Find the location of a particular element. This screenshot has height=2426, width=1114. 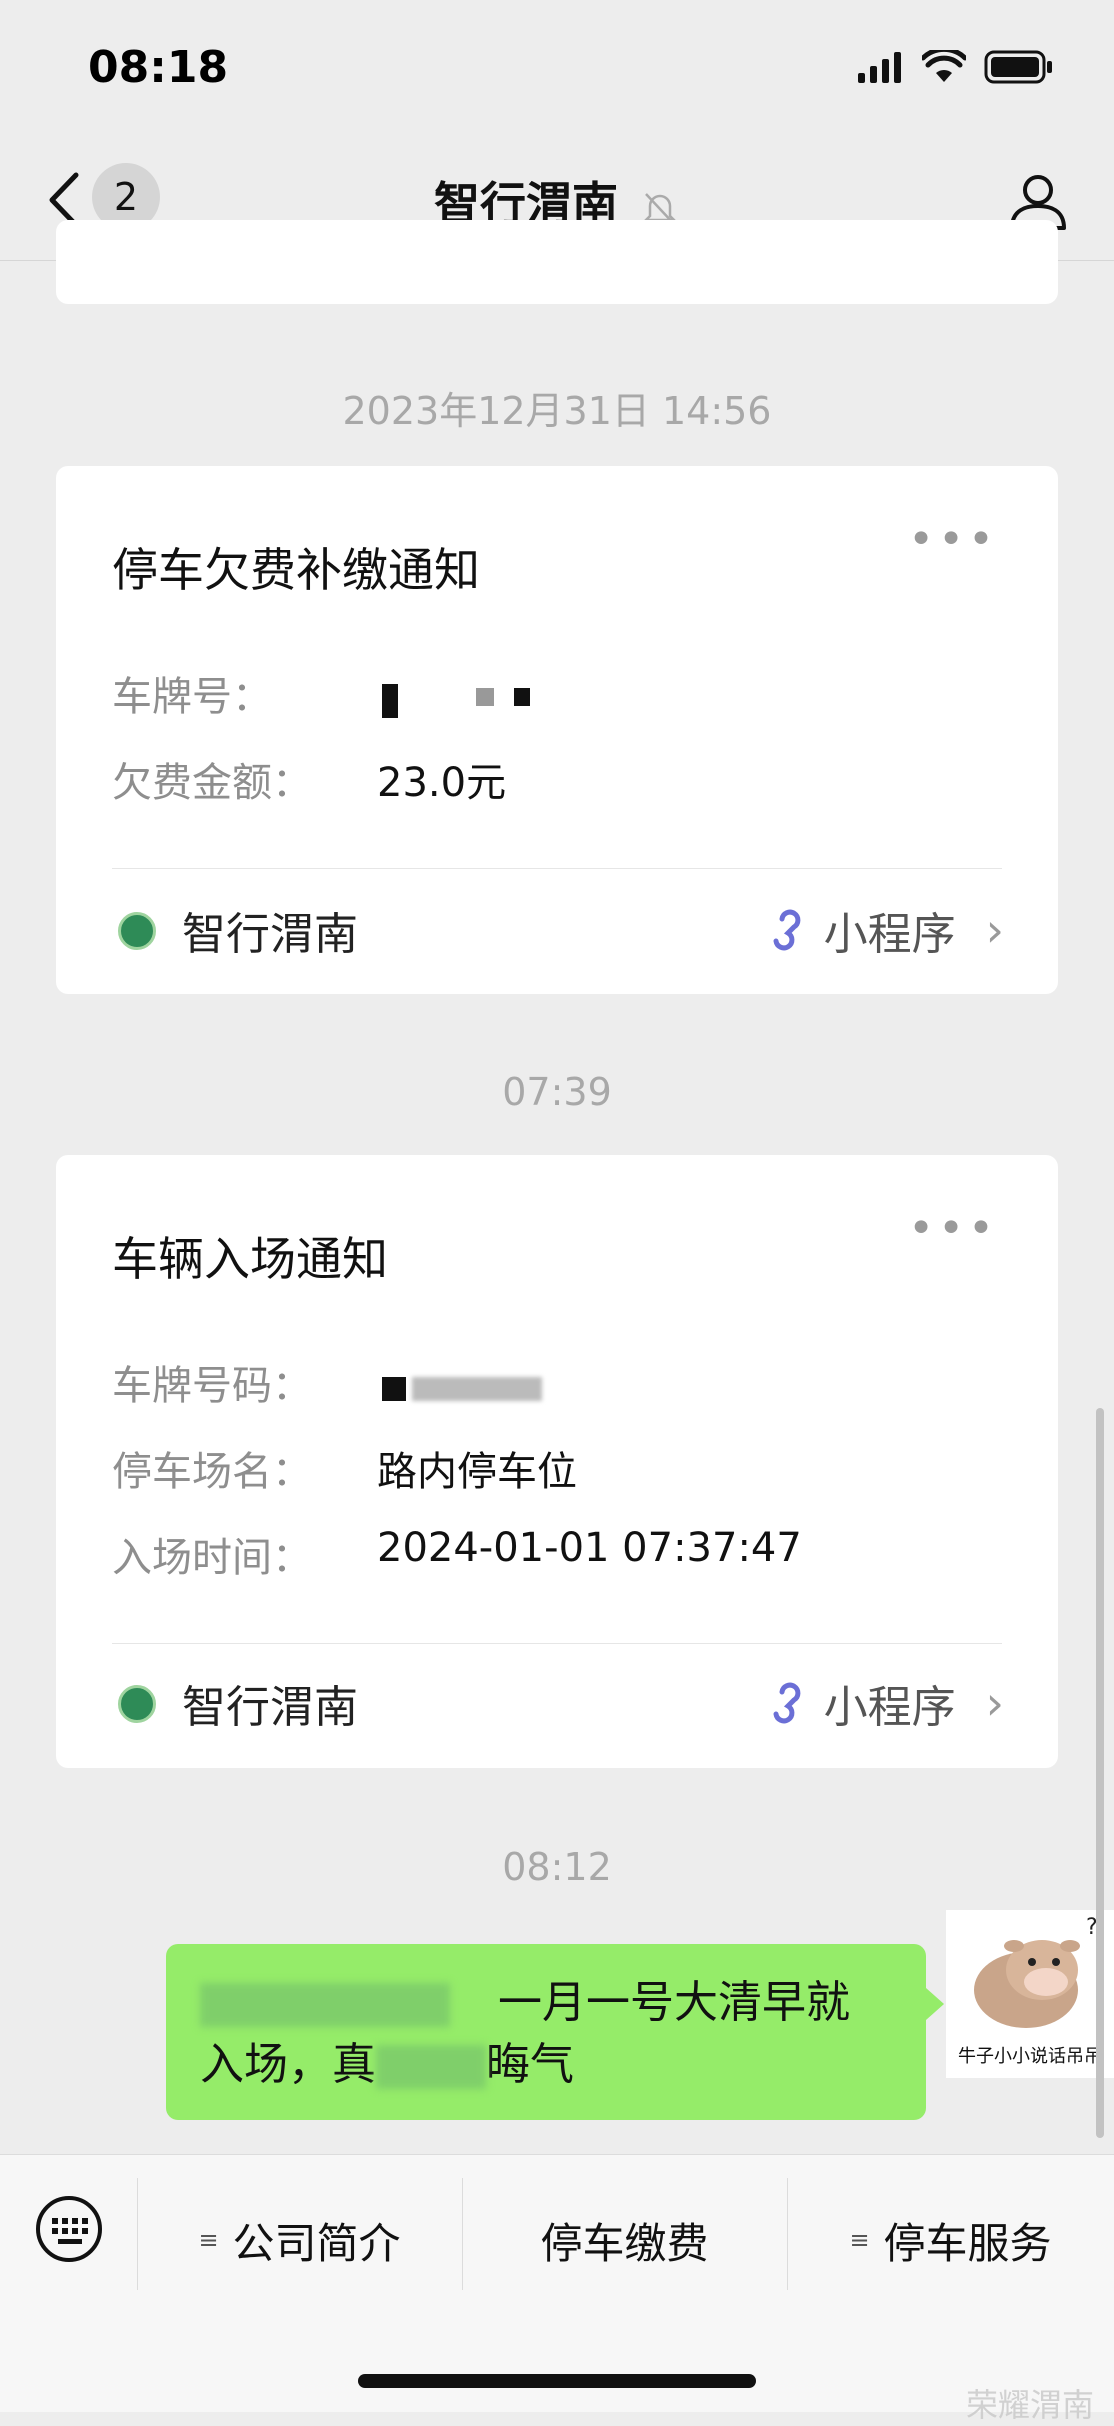

message-line2-end: 晦气 is located at coordinates (530, 2064).